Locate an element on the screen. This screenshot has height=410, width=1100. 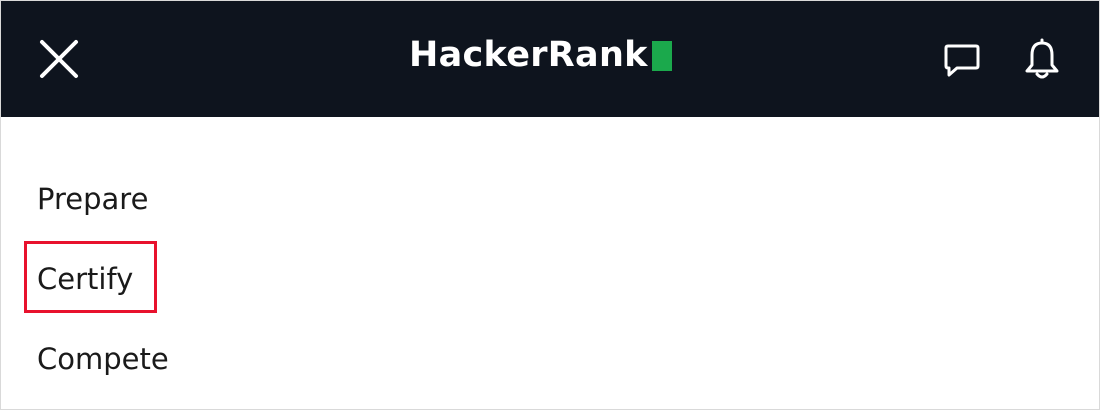
messages-button is located at coordinates (962, 60).